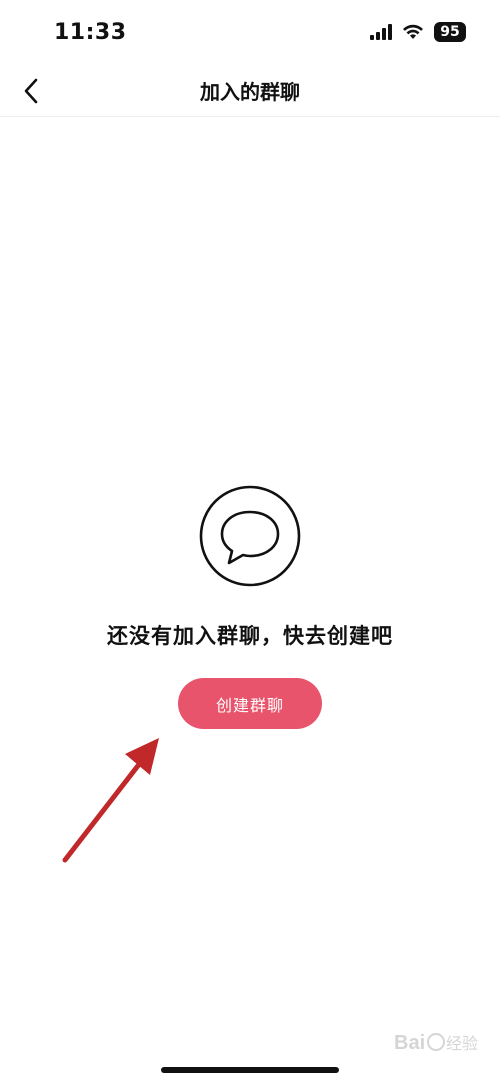  What do you see at coordinates (409, 1043) in the screenshot?
I see `svg-text: Bai` at bounding box center [409, 1043].